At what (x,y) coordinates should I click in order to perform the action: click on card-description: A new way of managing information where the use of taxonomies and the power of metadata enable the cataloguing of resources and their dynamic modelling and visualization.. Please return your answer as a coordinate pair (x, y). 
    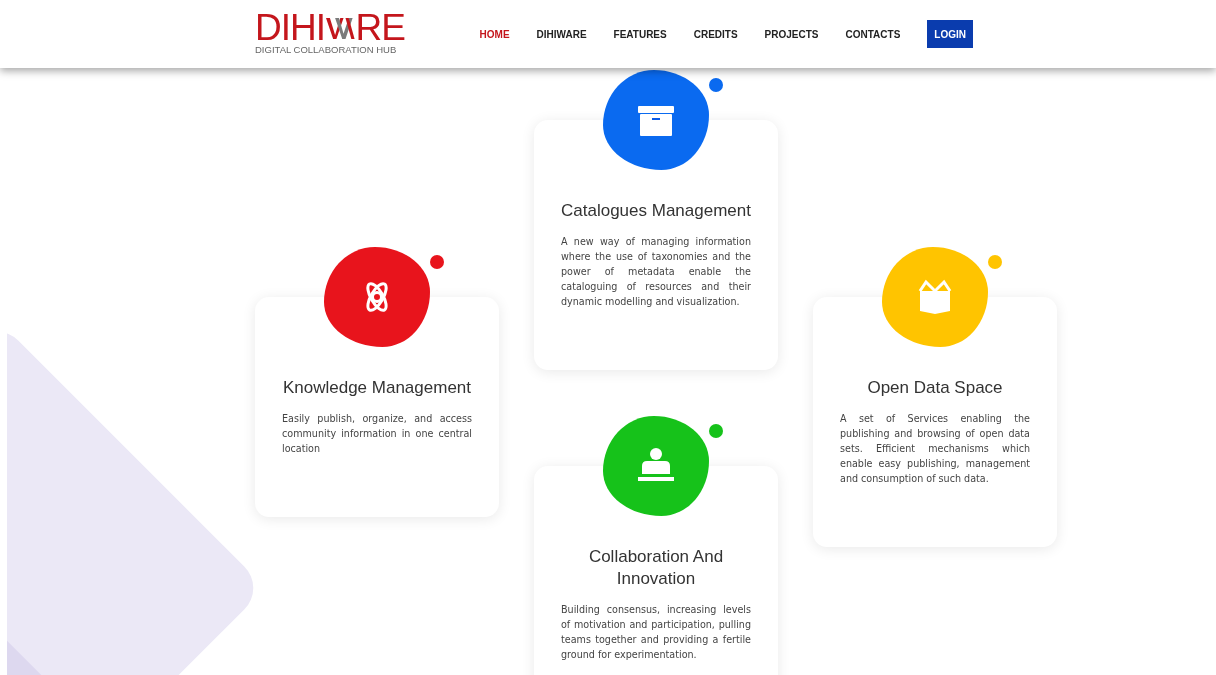
    Looking at the image, I should click on (656, 272).